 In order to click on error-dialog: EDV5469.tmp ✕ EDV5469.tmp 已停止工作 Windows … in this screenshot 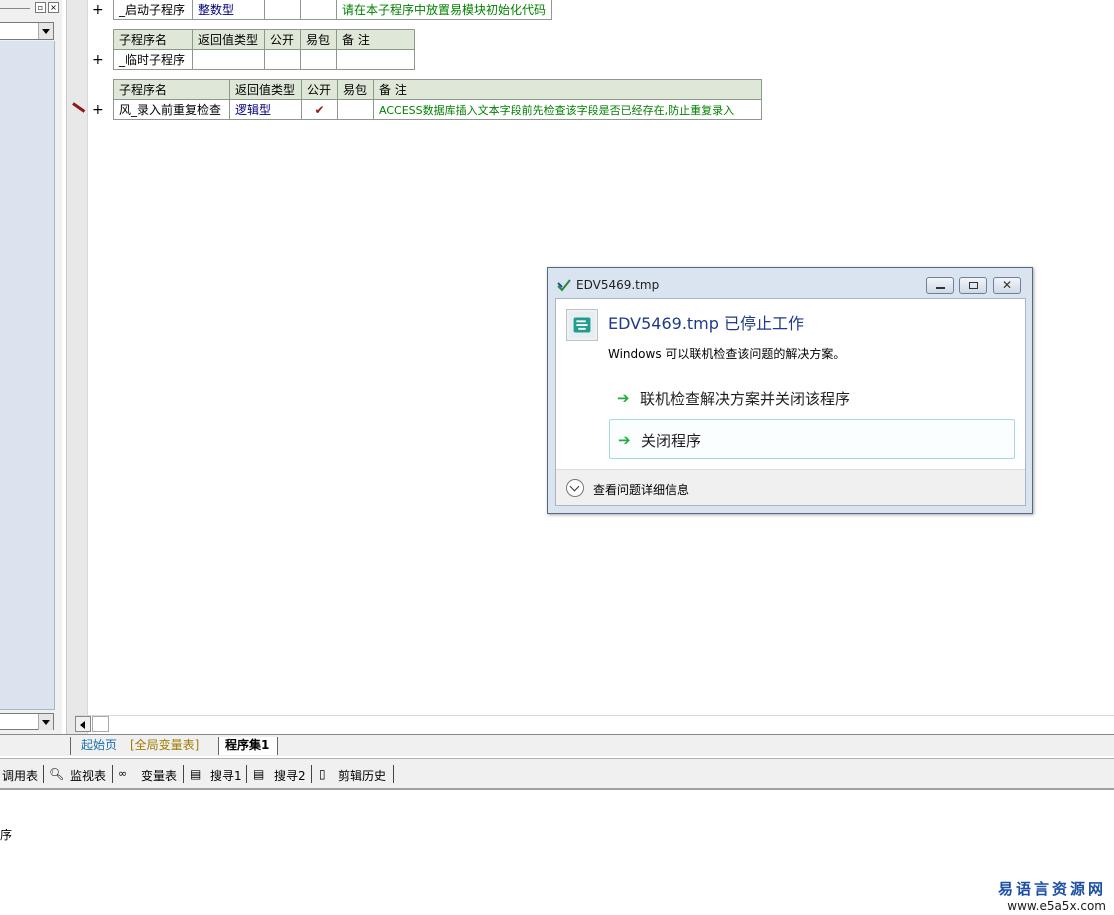, I will do `click(790, 390)`.